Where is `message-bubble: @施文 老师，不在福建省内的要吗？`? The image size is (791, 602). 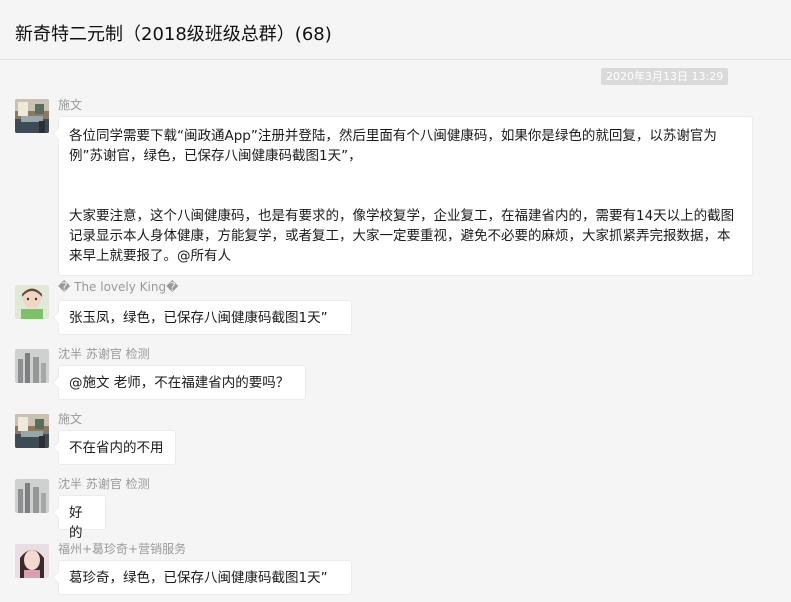 message-bubble: @施文 老师，不在福建省内的要吗？ is located at coordinates (182, 382).